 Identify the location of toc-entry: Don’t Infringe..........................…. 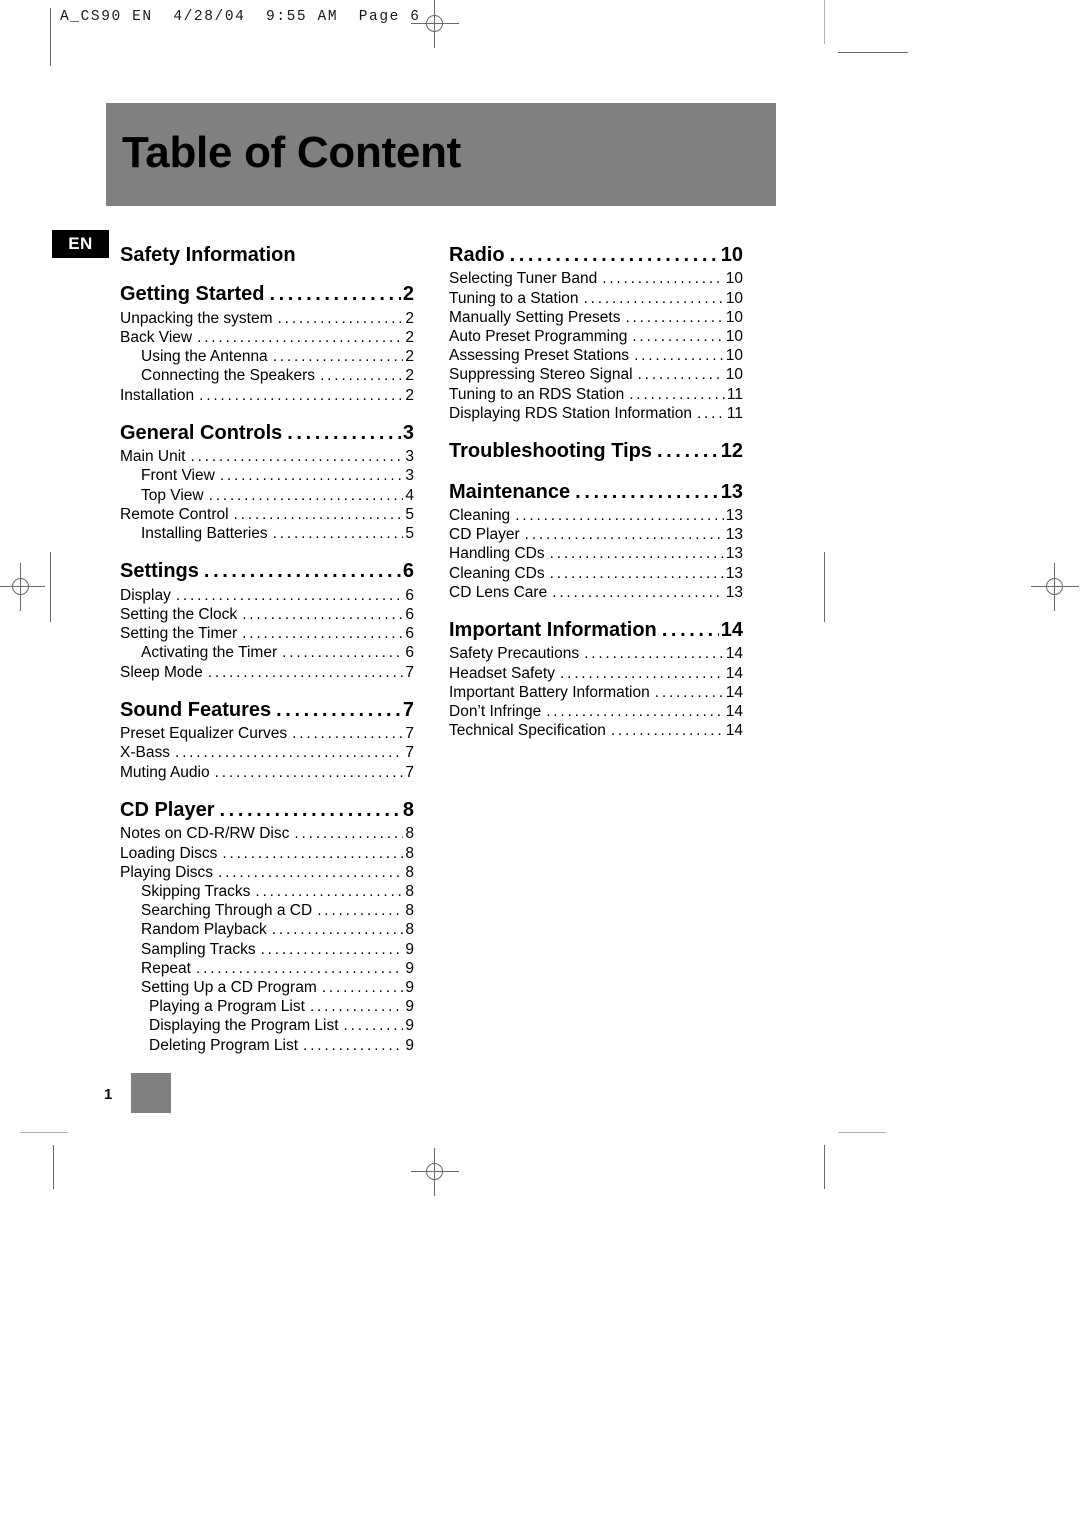
(596, 711).